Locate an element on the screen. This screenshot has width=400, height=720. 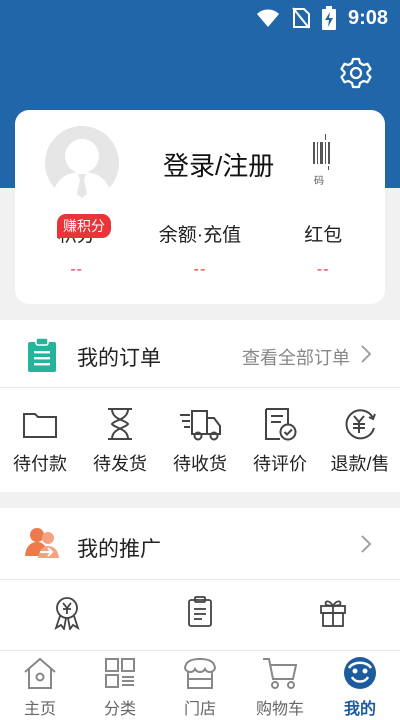
status-bar: 9:08 is located at coordinates (200, 19).